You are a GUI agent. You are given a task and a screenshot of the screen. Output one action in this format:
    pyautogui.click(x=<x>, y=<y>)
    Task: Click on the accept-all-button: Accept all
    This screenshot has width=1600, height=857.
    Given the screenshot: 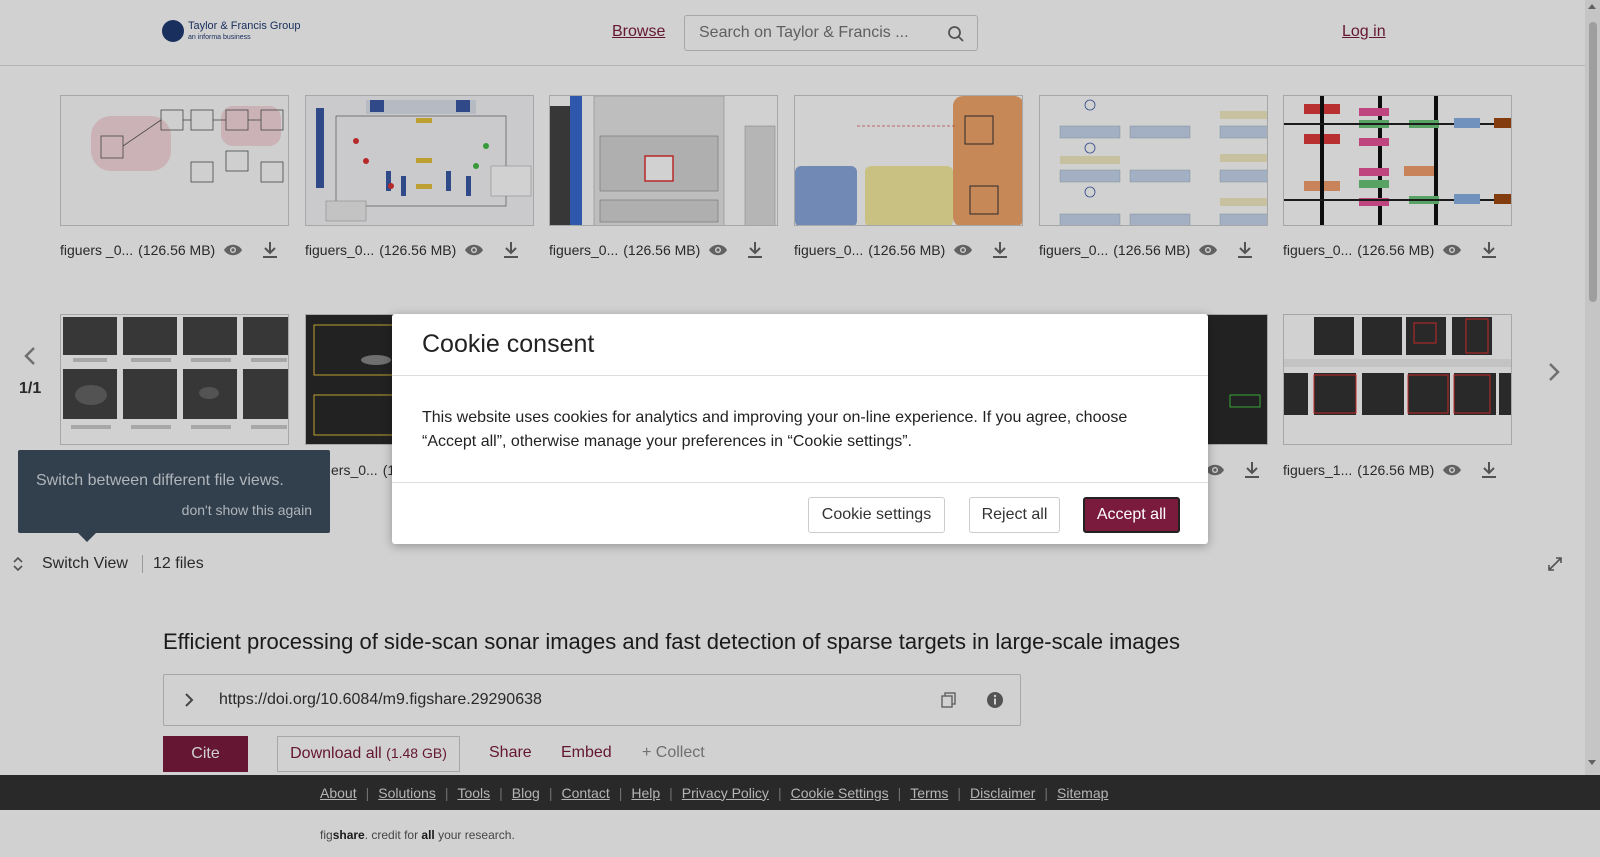 What is the action you would take?
    pyautogui.click(x=1131, y=515)
    